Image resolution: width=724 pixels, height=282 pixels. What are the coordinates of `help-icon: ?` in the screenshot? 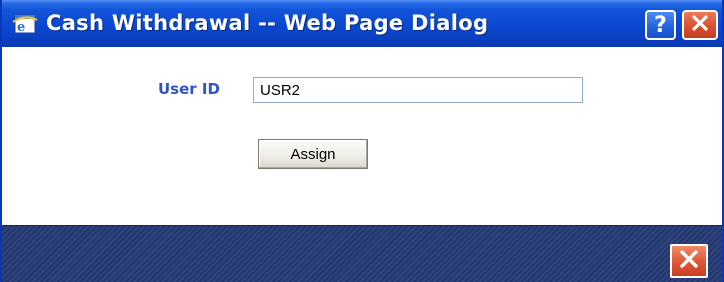 It's located at (660, 25).